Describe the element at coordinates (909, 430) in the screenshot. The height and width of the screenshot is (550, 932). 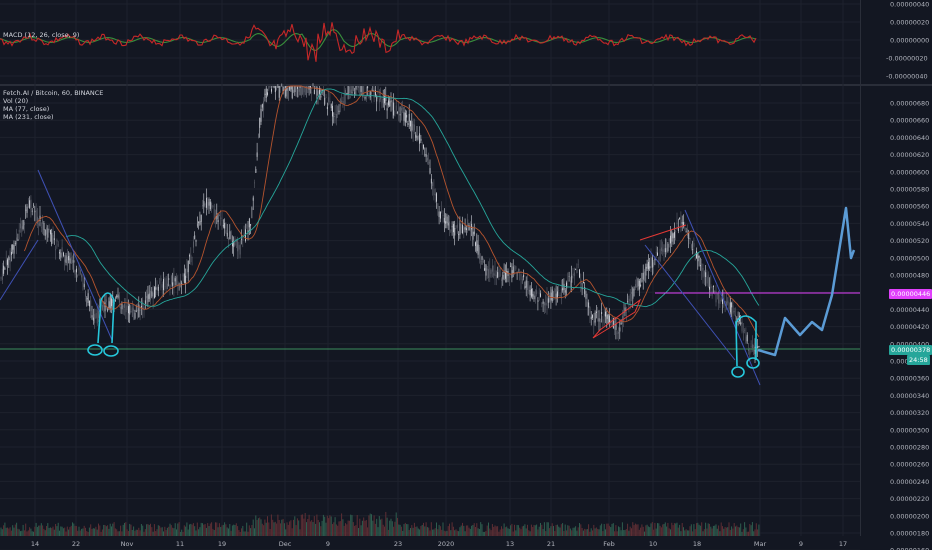
I see `price-tick-label: 0.00000300` at that location.